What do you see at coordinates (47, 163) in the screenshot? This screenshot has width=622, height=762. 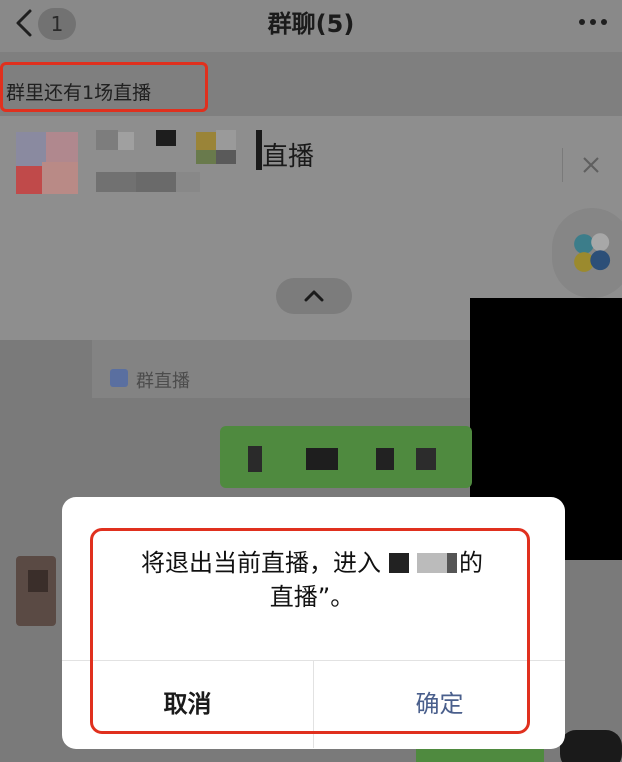 I see `live-cover-image` at bounding box center [47, 163].